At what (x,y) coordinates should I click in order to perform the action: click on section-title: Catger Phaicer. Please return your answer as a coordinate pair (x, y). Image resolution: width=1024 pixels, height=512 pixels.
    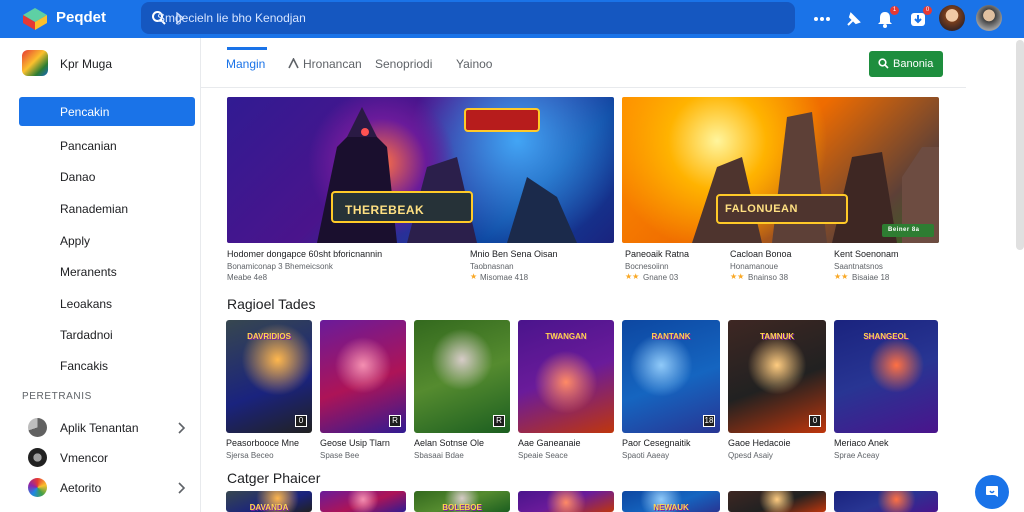
    Looking at the image, I should click on (274, 478).